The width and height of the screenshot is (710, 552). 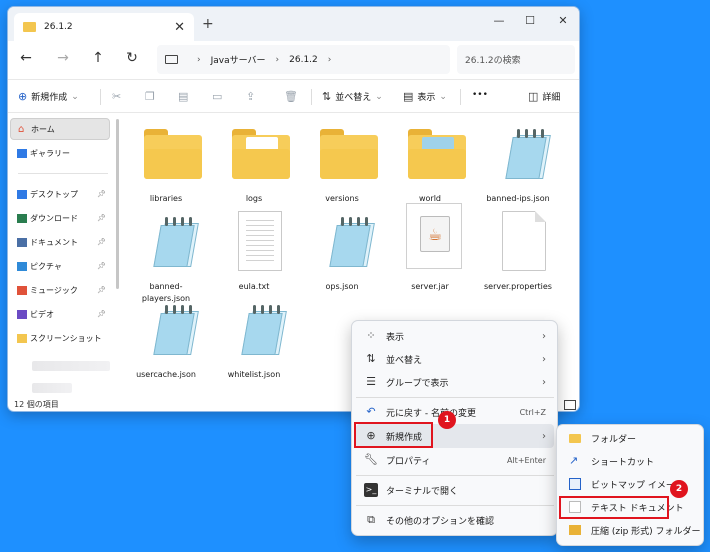 What do you see at coordinates (23, 96) in the screenshot?
I see `plus-icon: ⊕` at bounding box center [23, 96].